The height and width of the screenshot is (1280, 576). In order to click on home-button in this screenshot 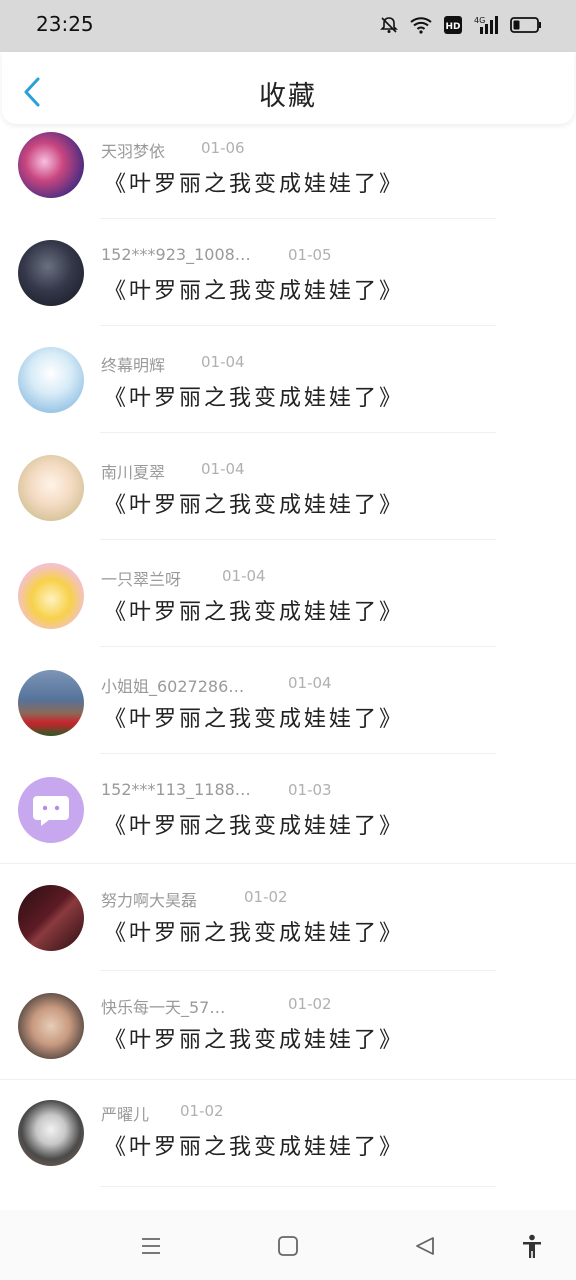, I will do `click(288, 1246)`.